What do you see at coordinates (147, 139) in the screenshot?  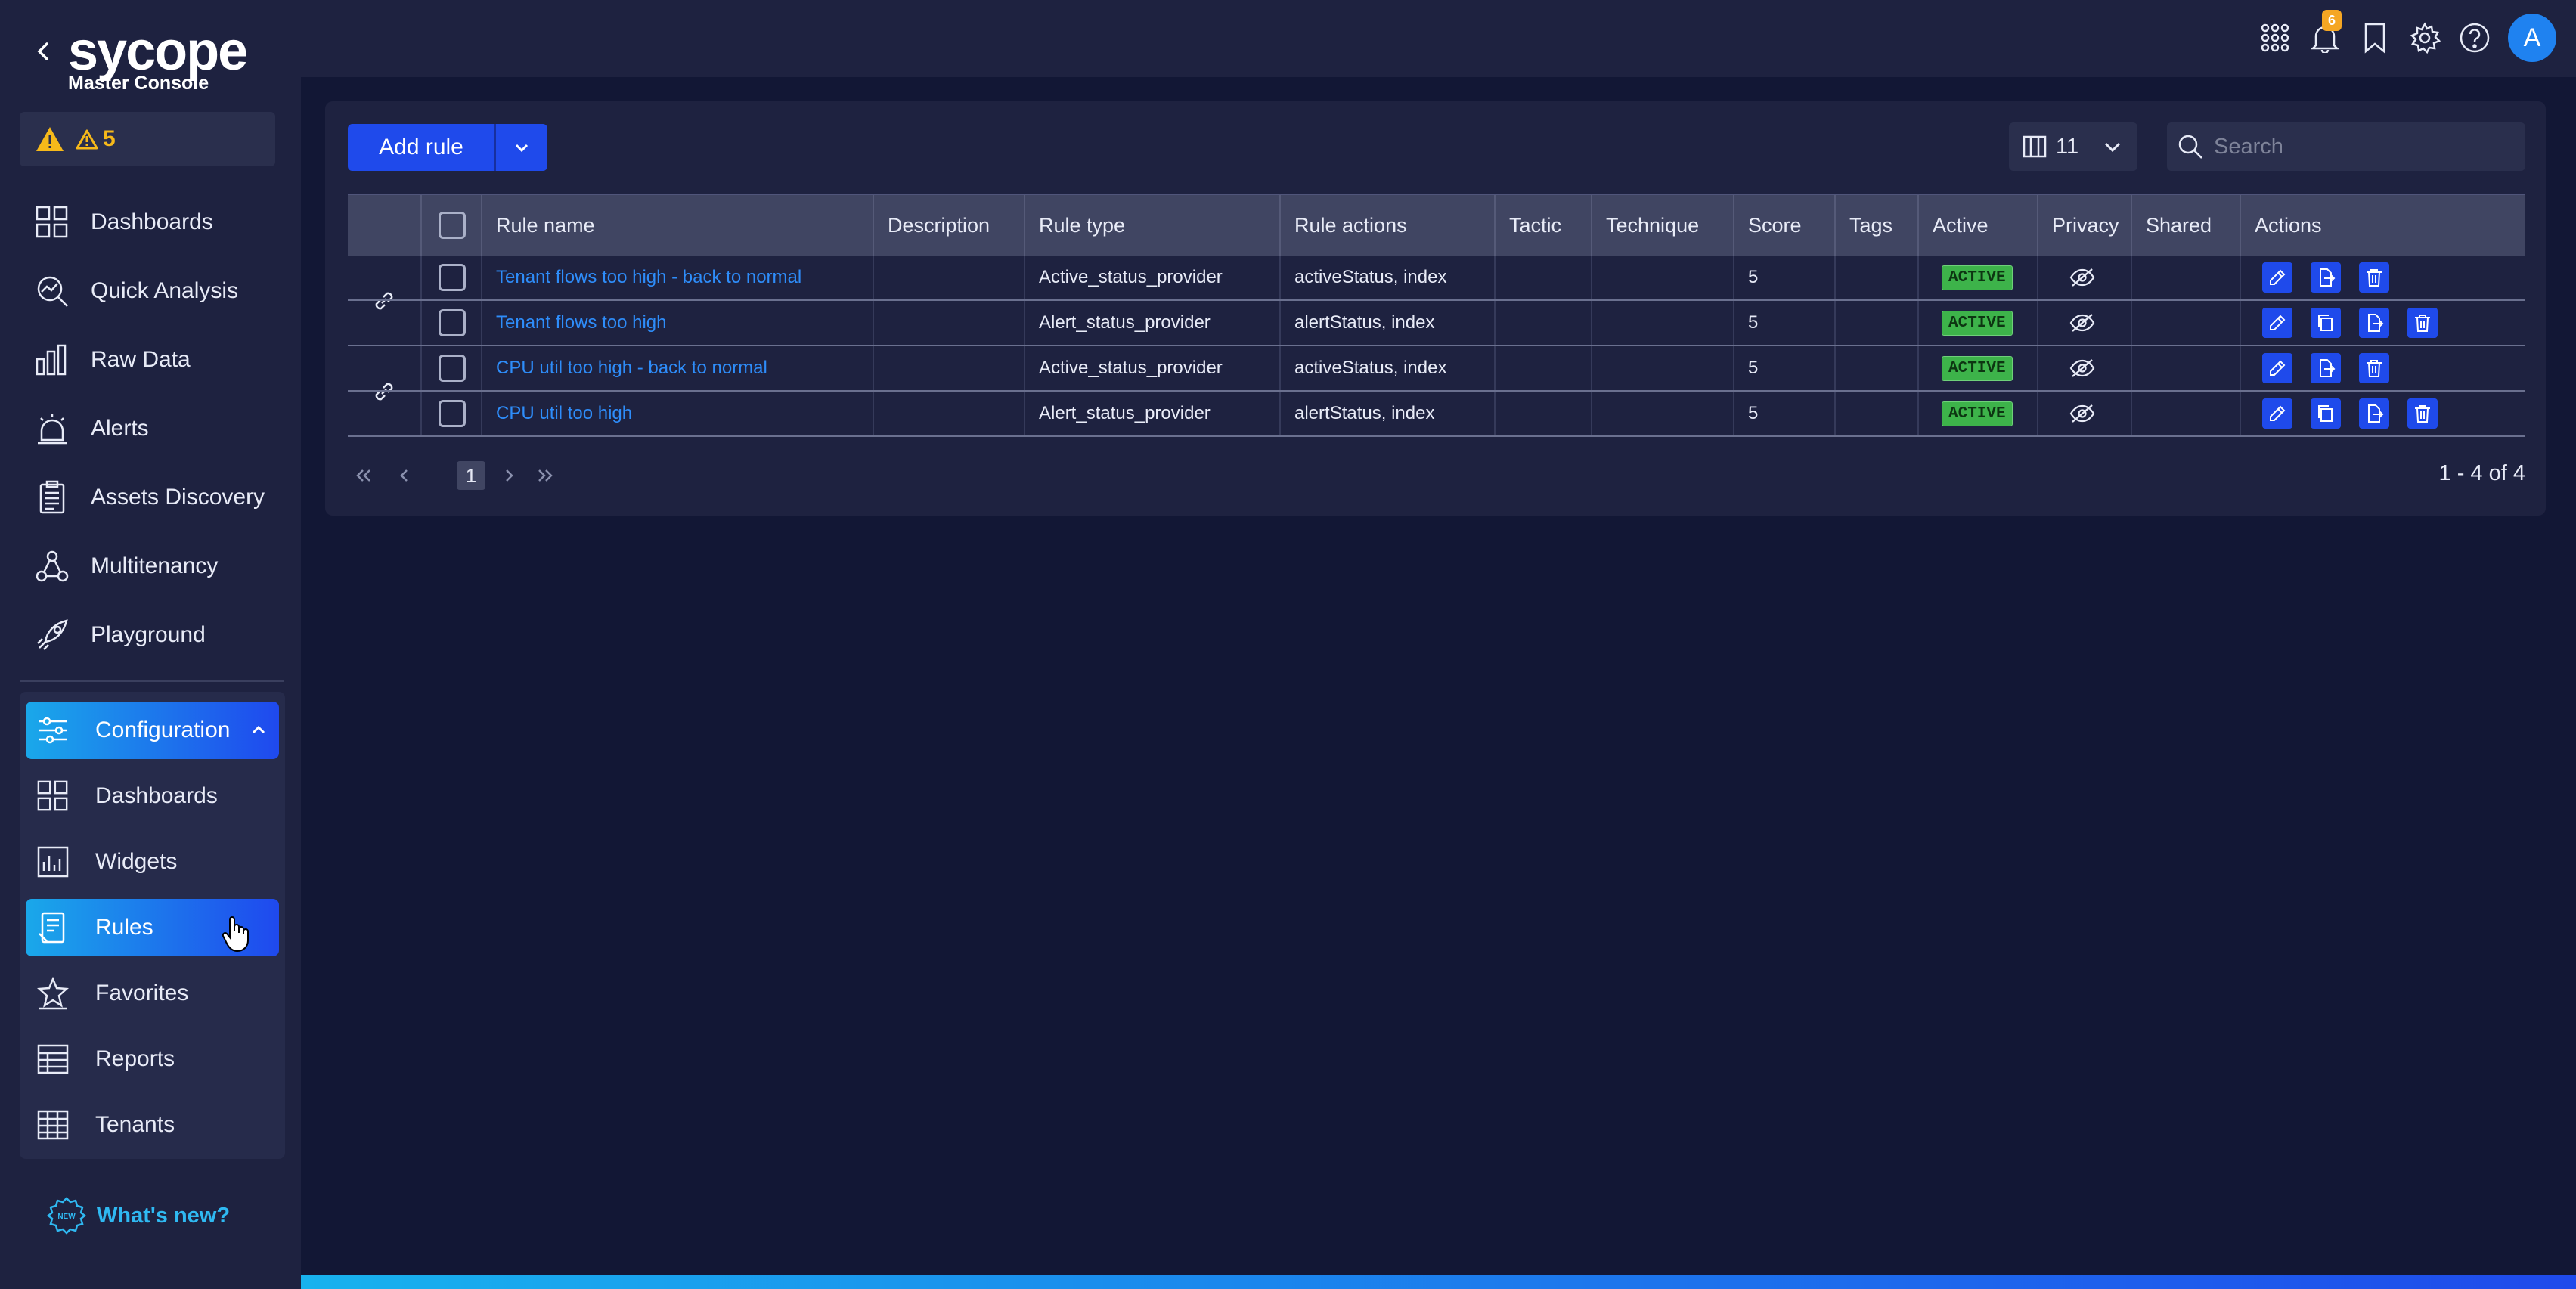 I see `alerts-summary: 5` at bounding box center [147, 139].